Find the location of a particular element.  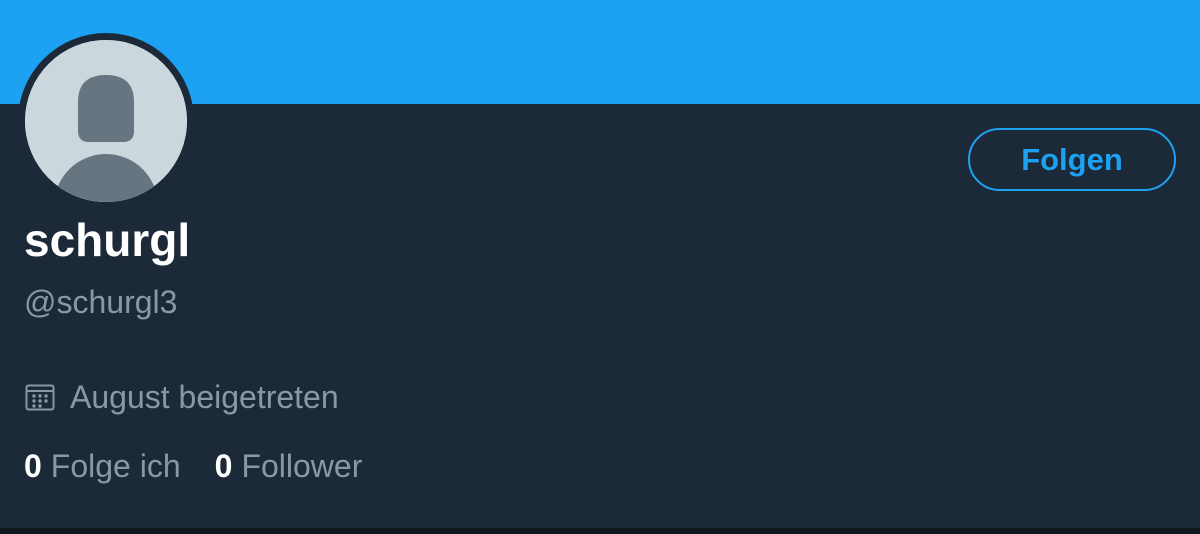

user-handle: @schurgl3 is located at coordinates (101, 302).